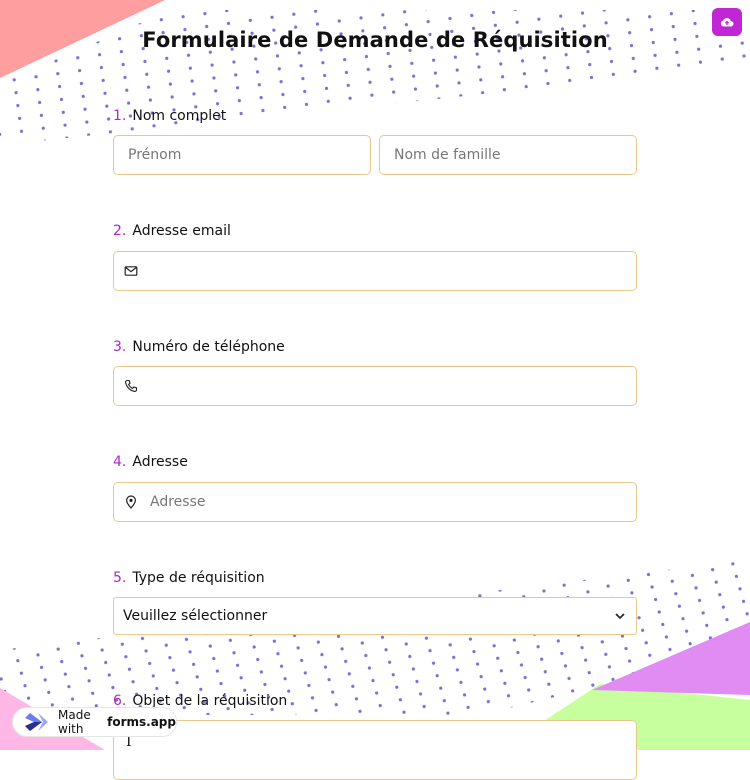  I want to click on made-with-text: Made with, so click(74, 722).